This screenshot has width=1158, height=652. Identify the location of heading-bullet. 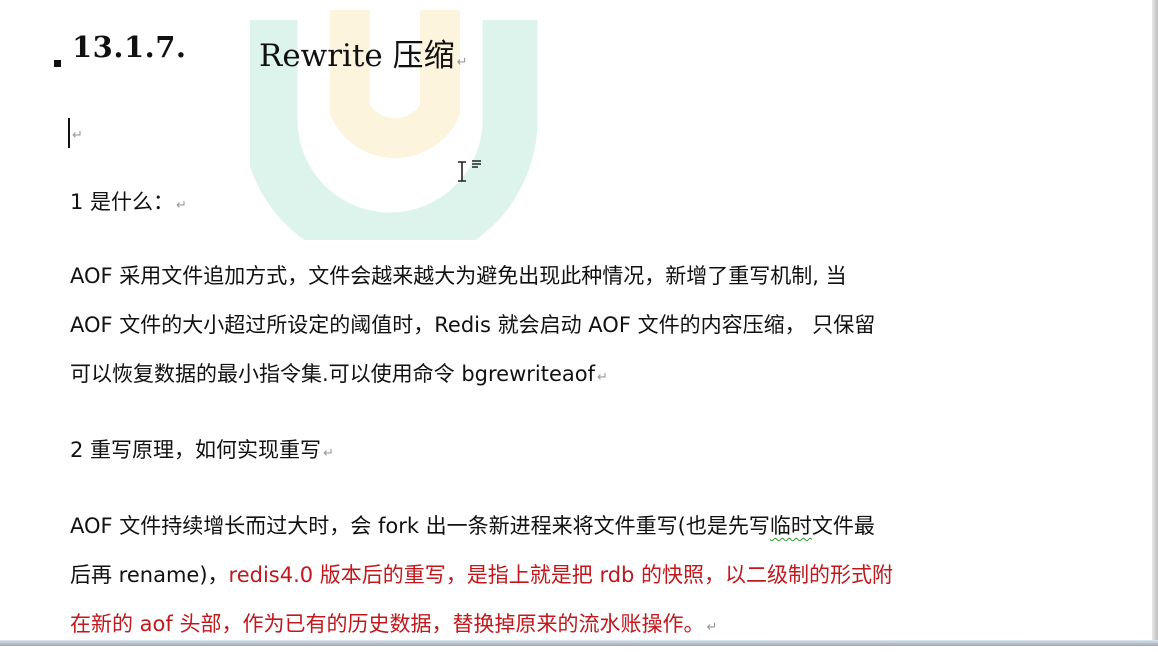
(57, 63).